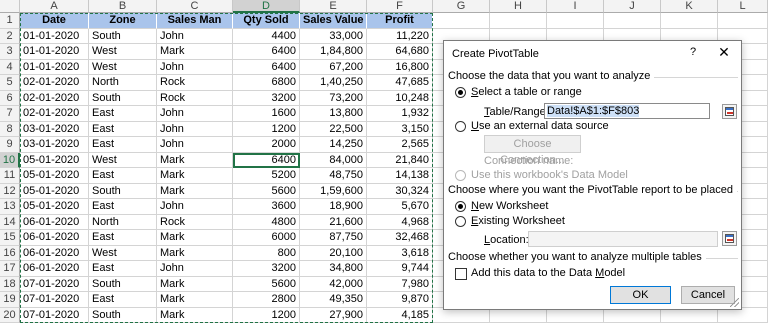 The image size is (768, 323). What do you see at coordinates (123, 6) in the screenshot?
I see `column-header-b: B` at bounding box center [123, 6].